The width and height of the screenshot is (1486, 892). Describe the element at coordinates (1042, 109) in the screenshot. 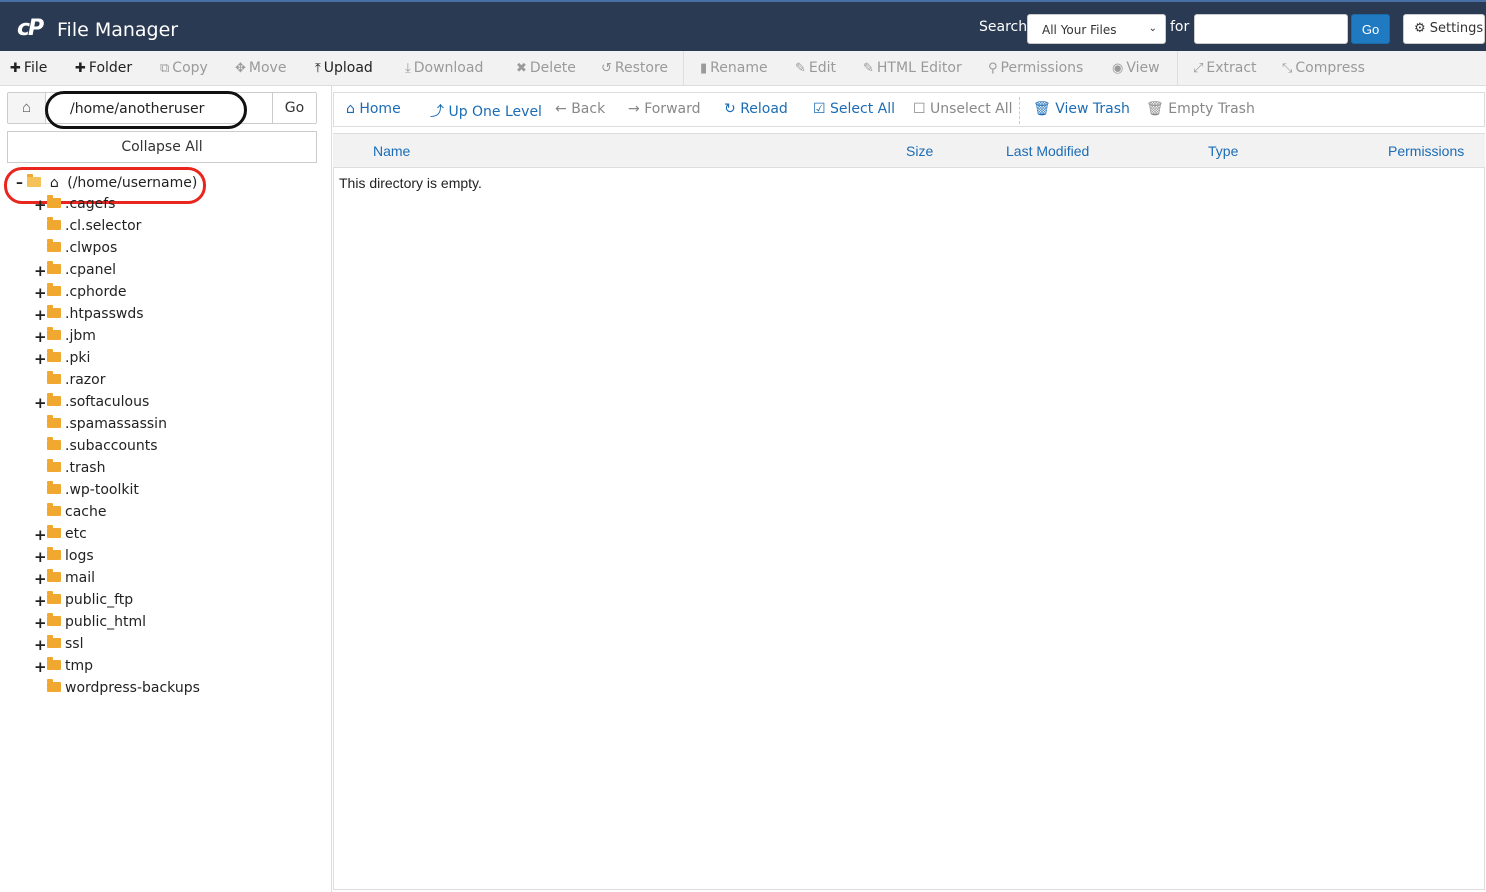

I see `trash-icon: 🗑` at that location.